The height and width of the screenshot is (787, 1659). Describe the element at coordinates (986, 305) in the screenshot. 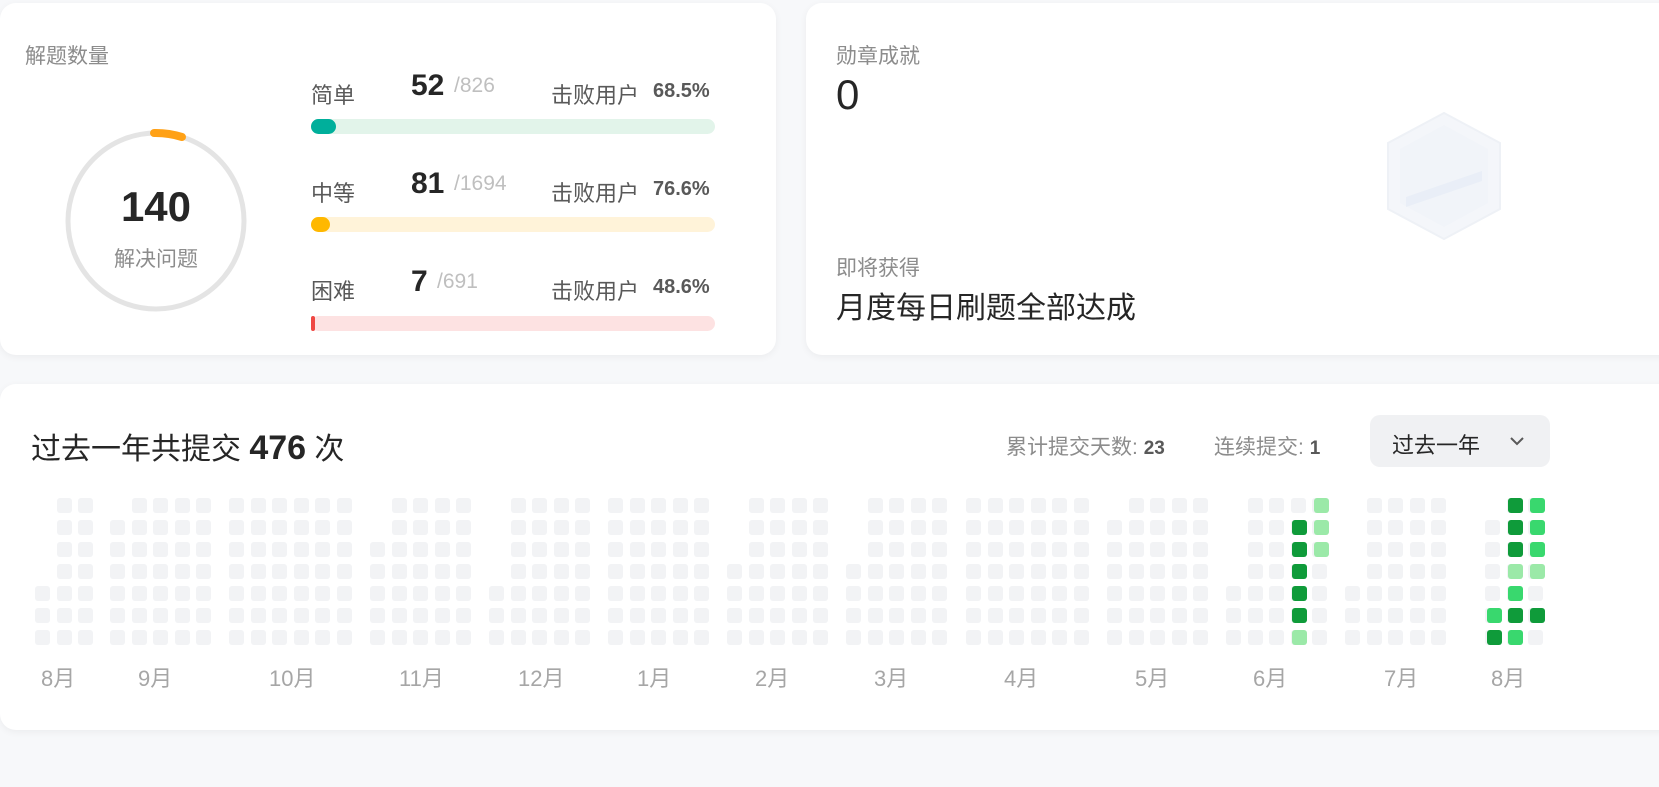

I see `upcoming-badge-name: 月度每日刷题全部达成` at that location.